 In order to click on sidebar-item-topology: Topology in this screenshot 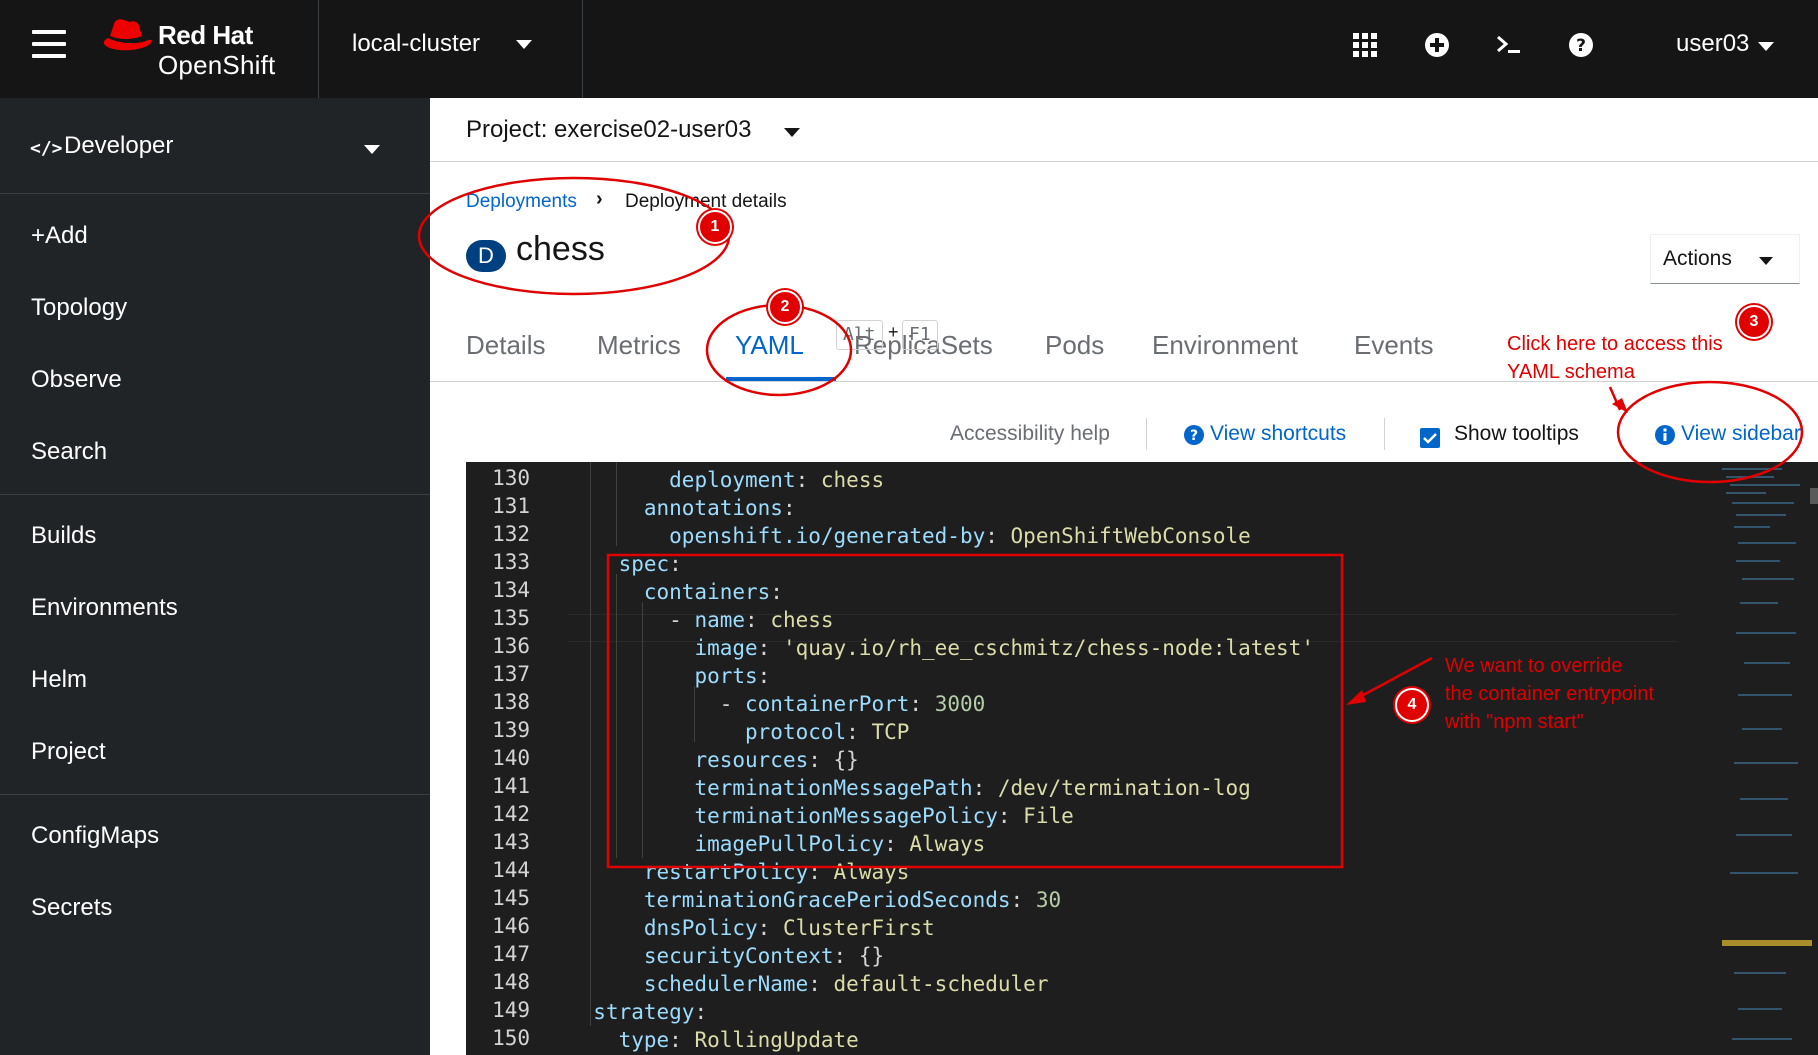, I will do `click(79, 308)`.